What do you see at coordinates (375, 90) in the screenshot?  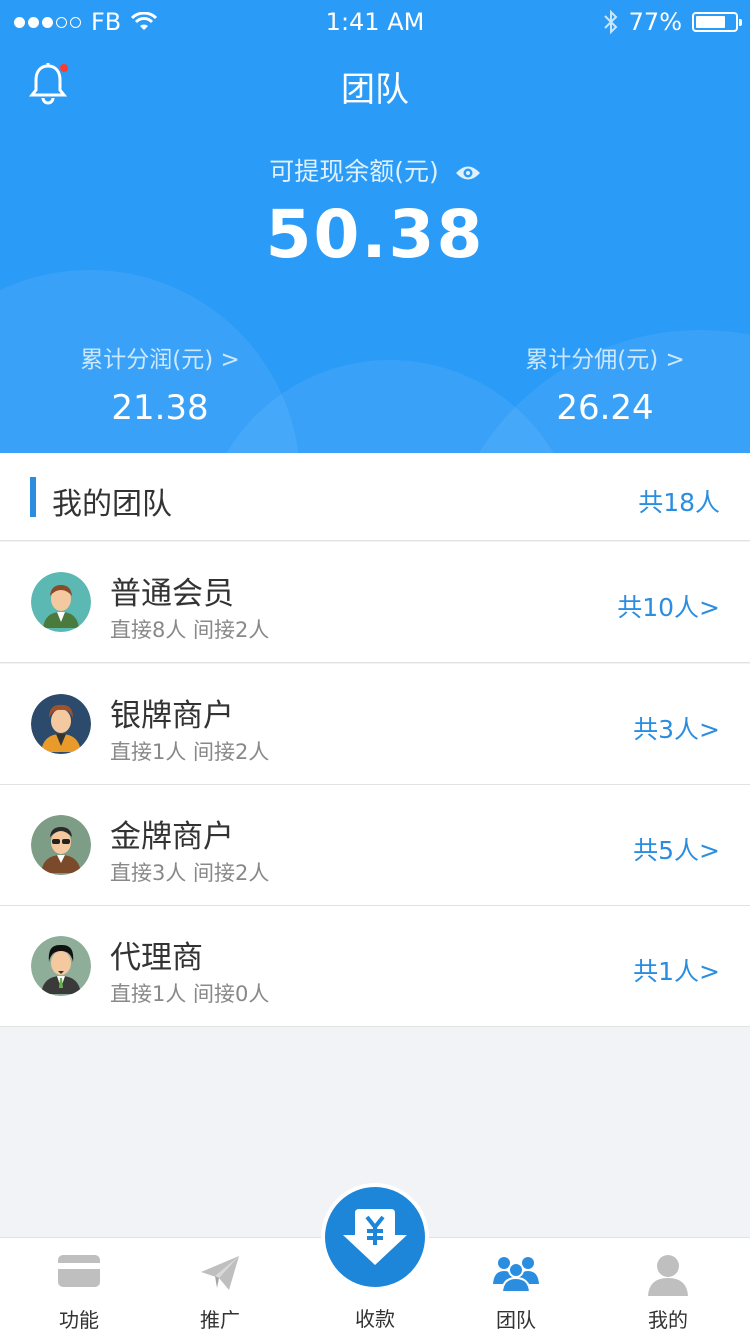 I see `page-title: 团队` at bounding box center [375, 90].